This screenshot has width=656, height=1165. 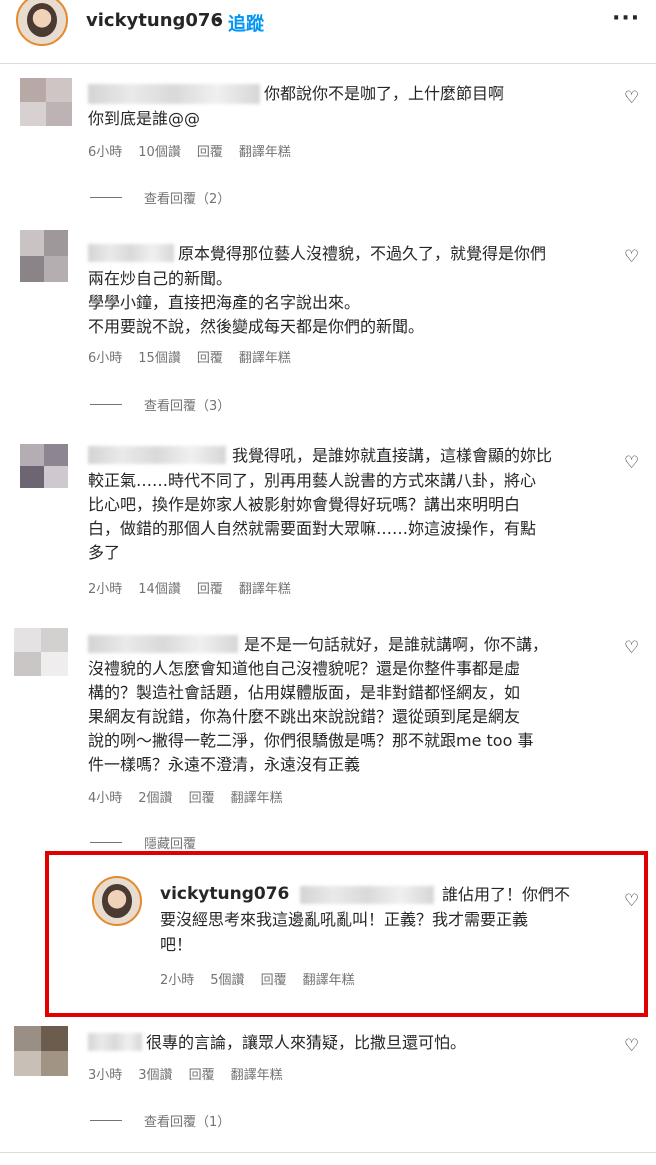 What do you see at coordinates (306, 1042) in the screenshot?
I see `comment-text-line: 很專的言論，讓眾人來猜疑，比撒旦還可怕。` at bounding box center [306, 1042].